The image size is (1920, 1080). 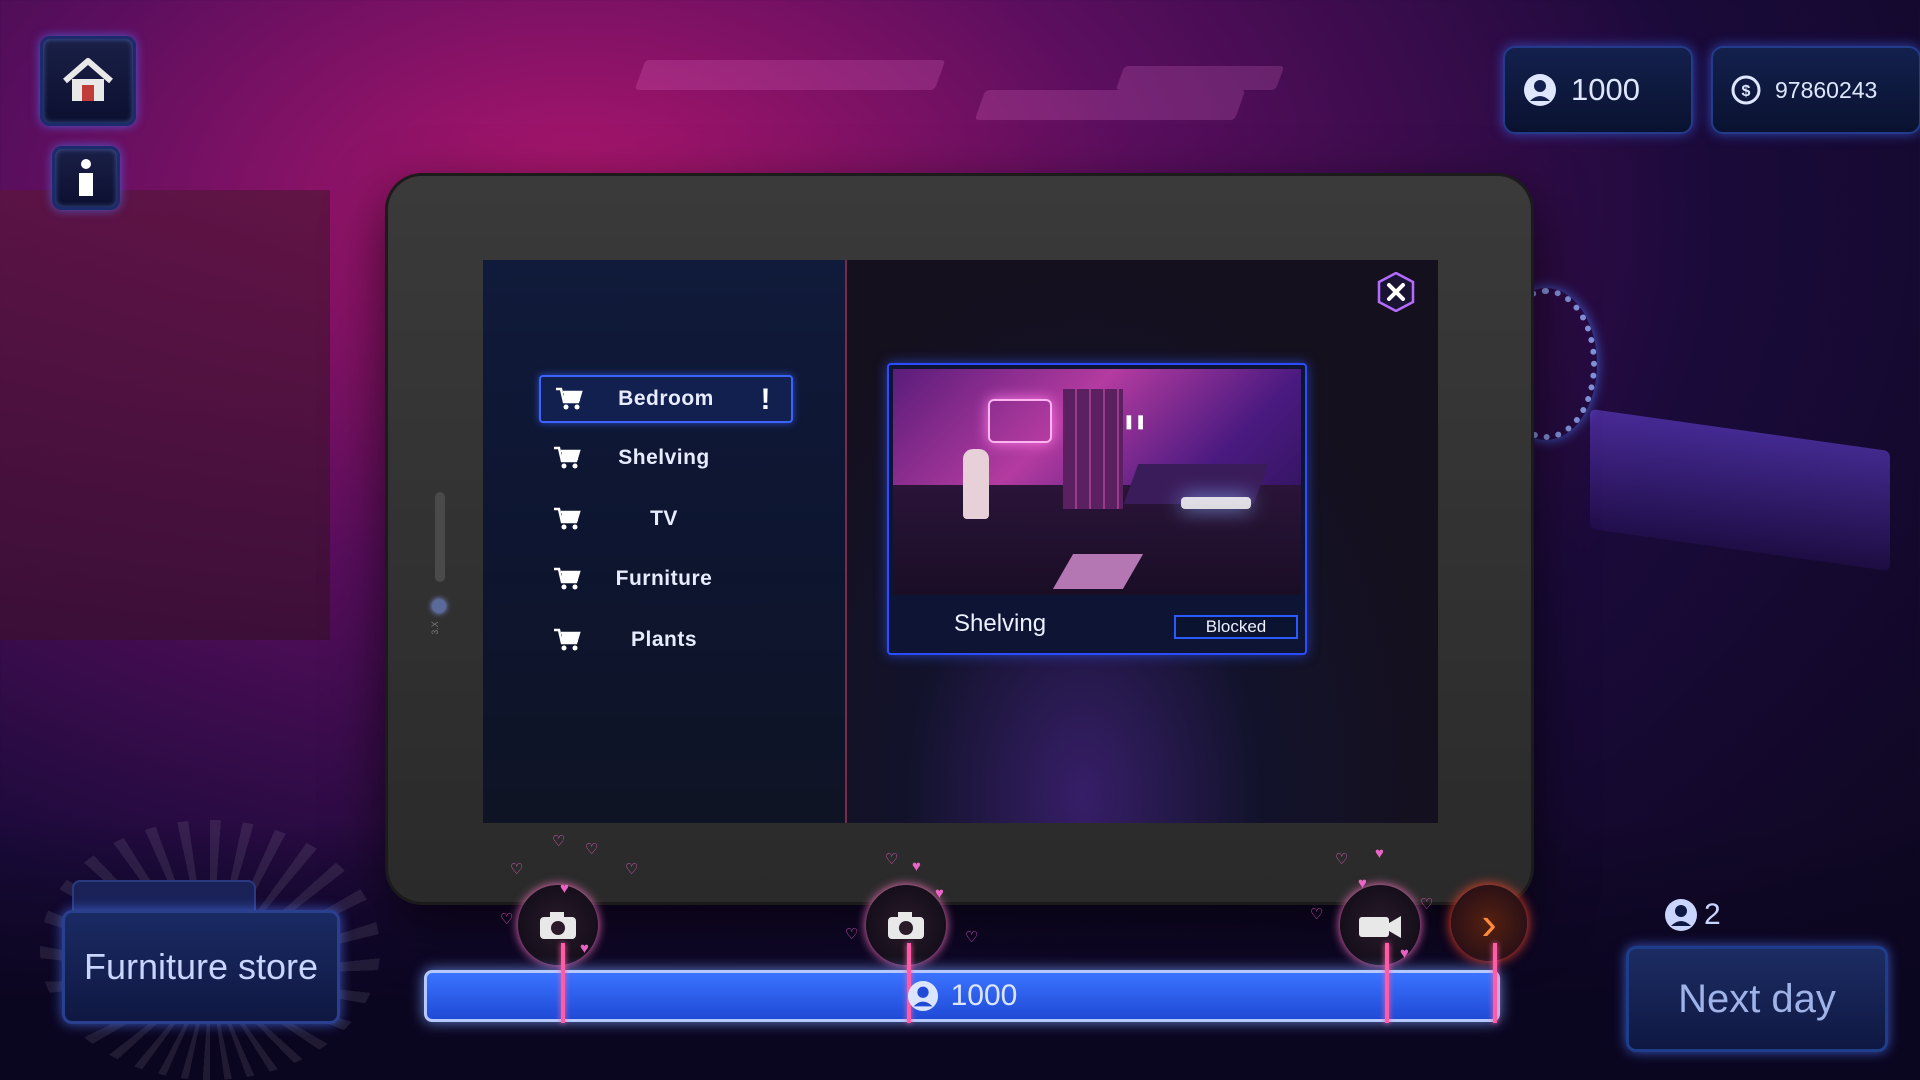 I want to click on preview-title: Shelving, so click(x=1000, y=623).